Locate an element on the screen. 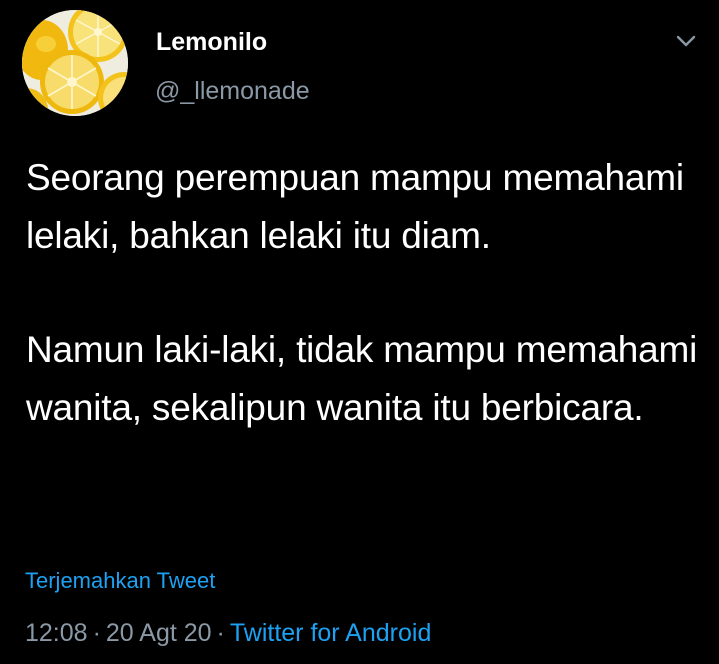  tweet-date: 20 Agt 20 is located at coordinates (158, 633).